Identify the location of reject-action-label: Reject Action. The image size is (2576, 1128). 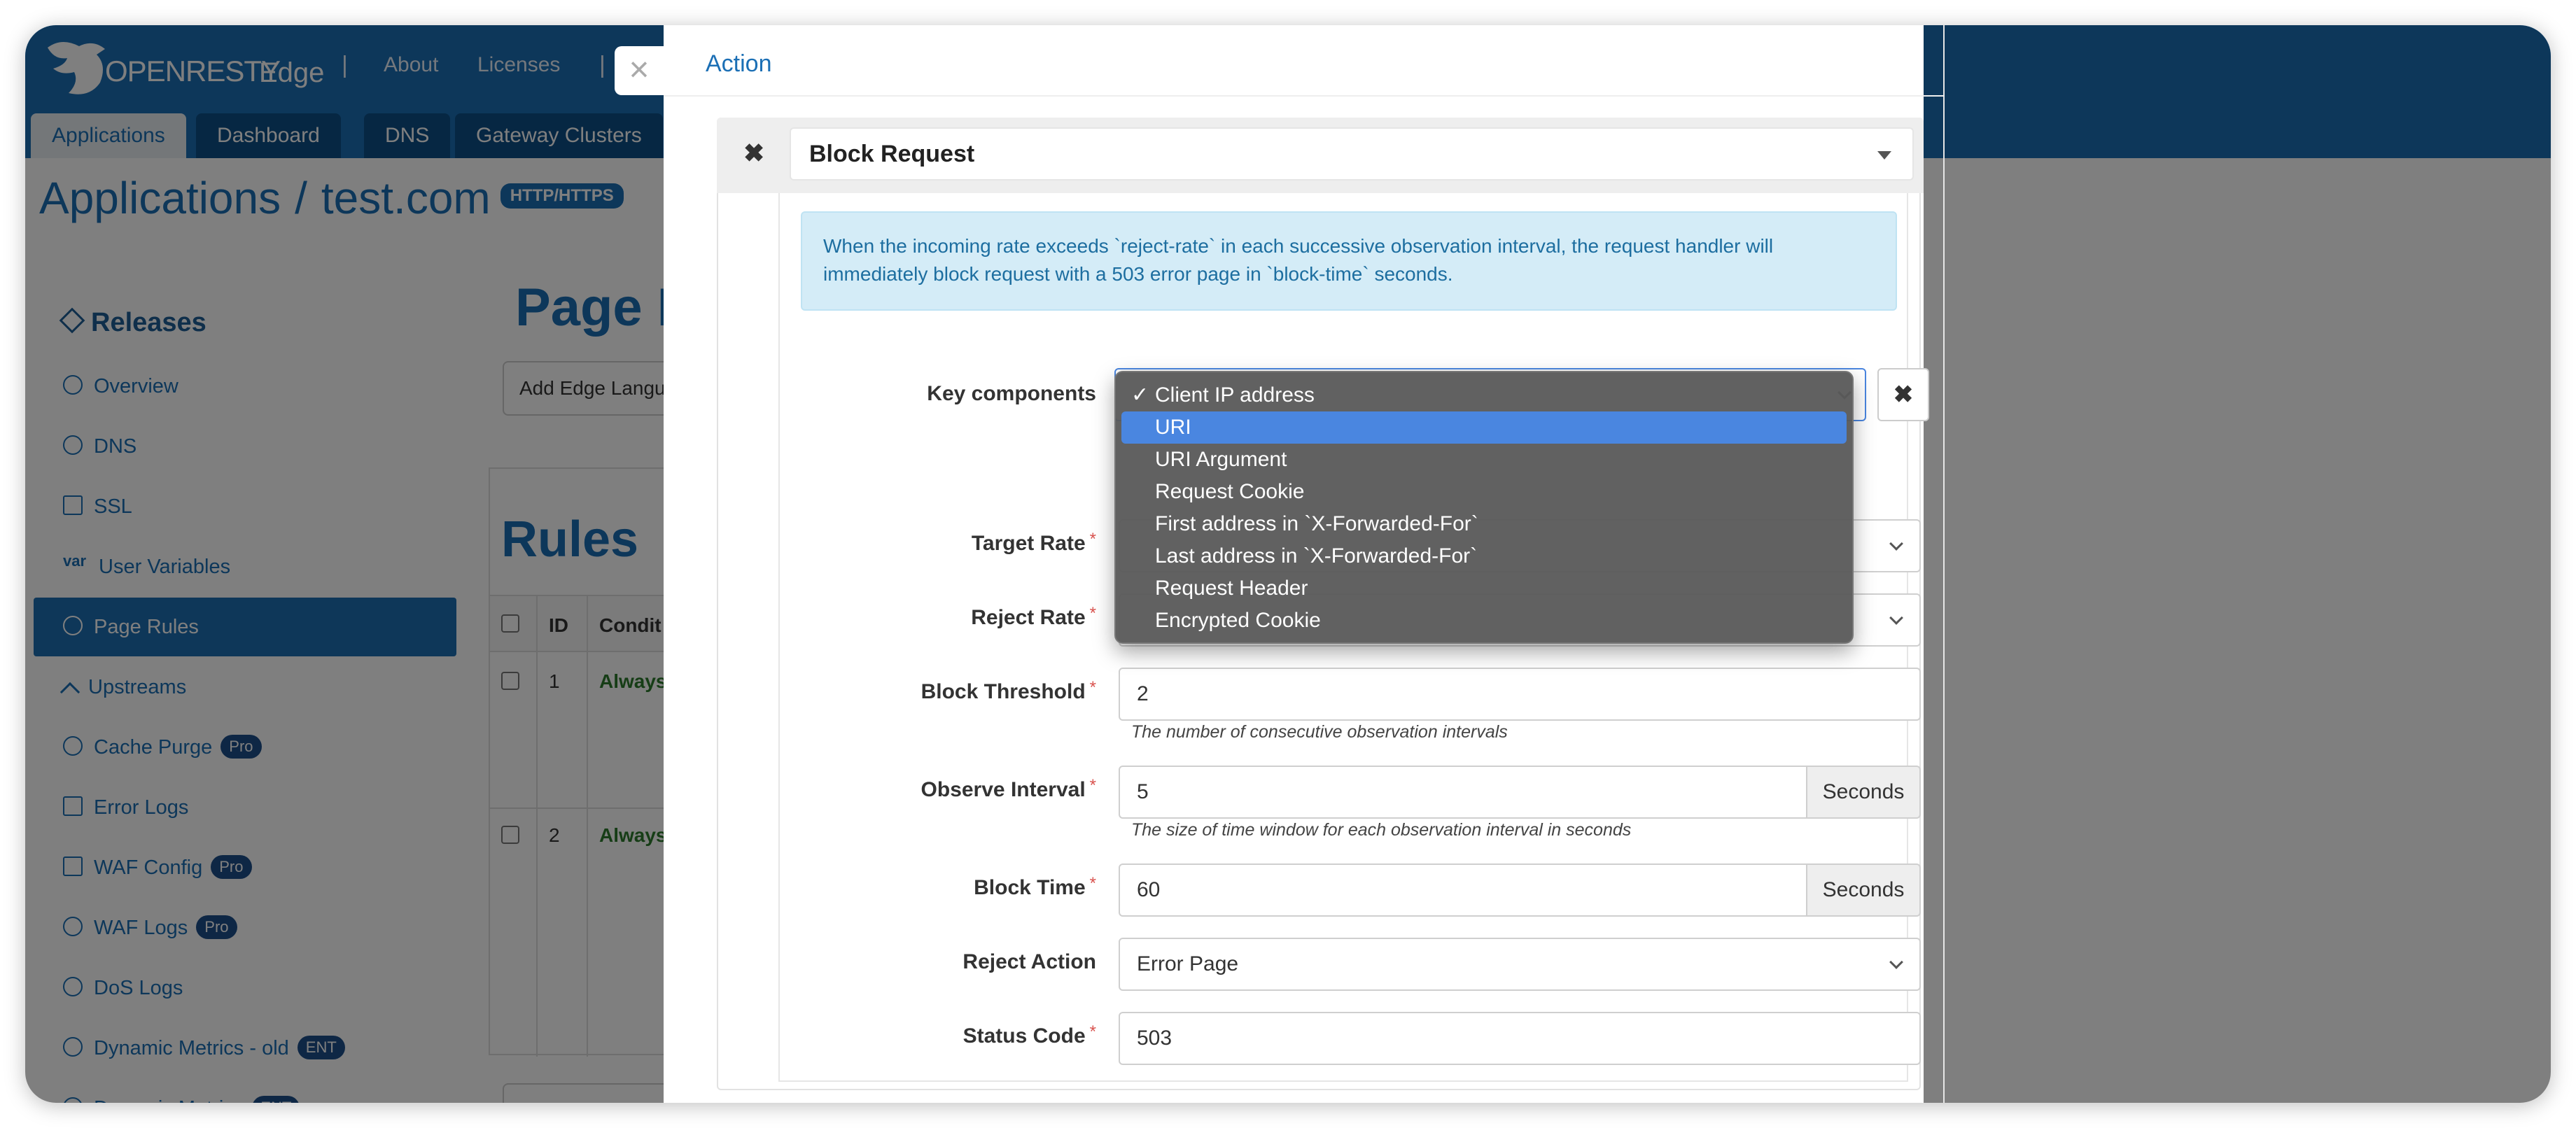
(1029, 961).